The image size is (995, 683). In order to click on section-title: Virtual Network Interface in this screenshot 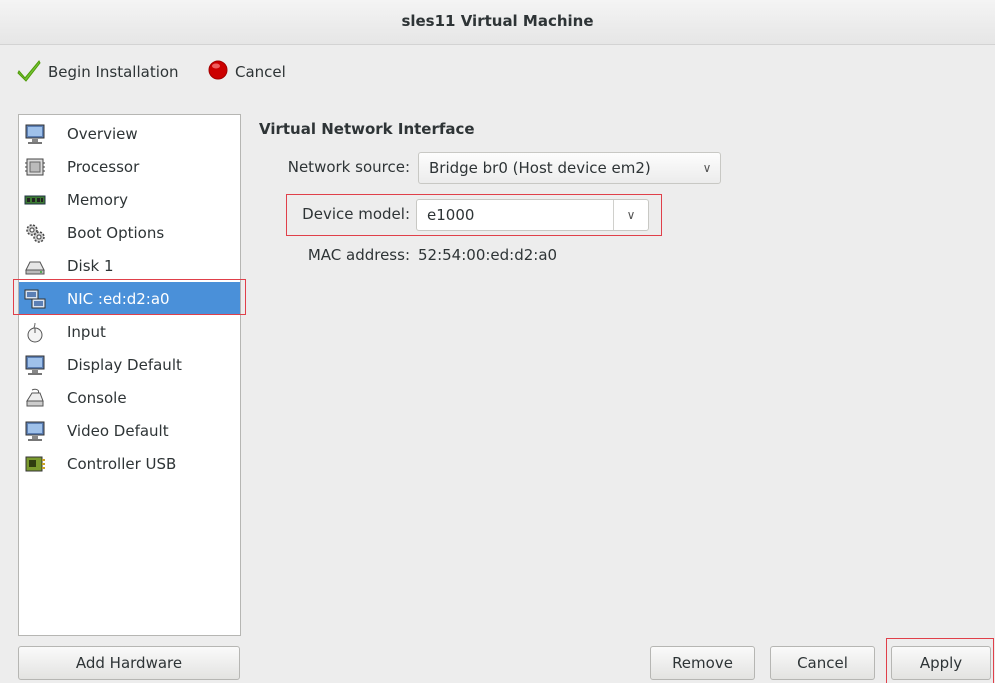, I will do `click(367, 129)`.